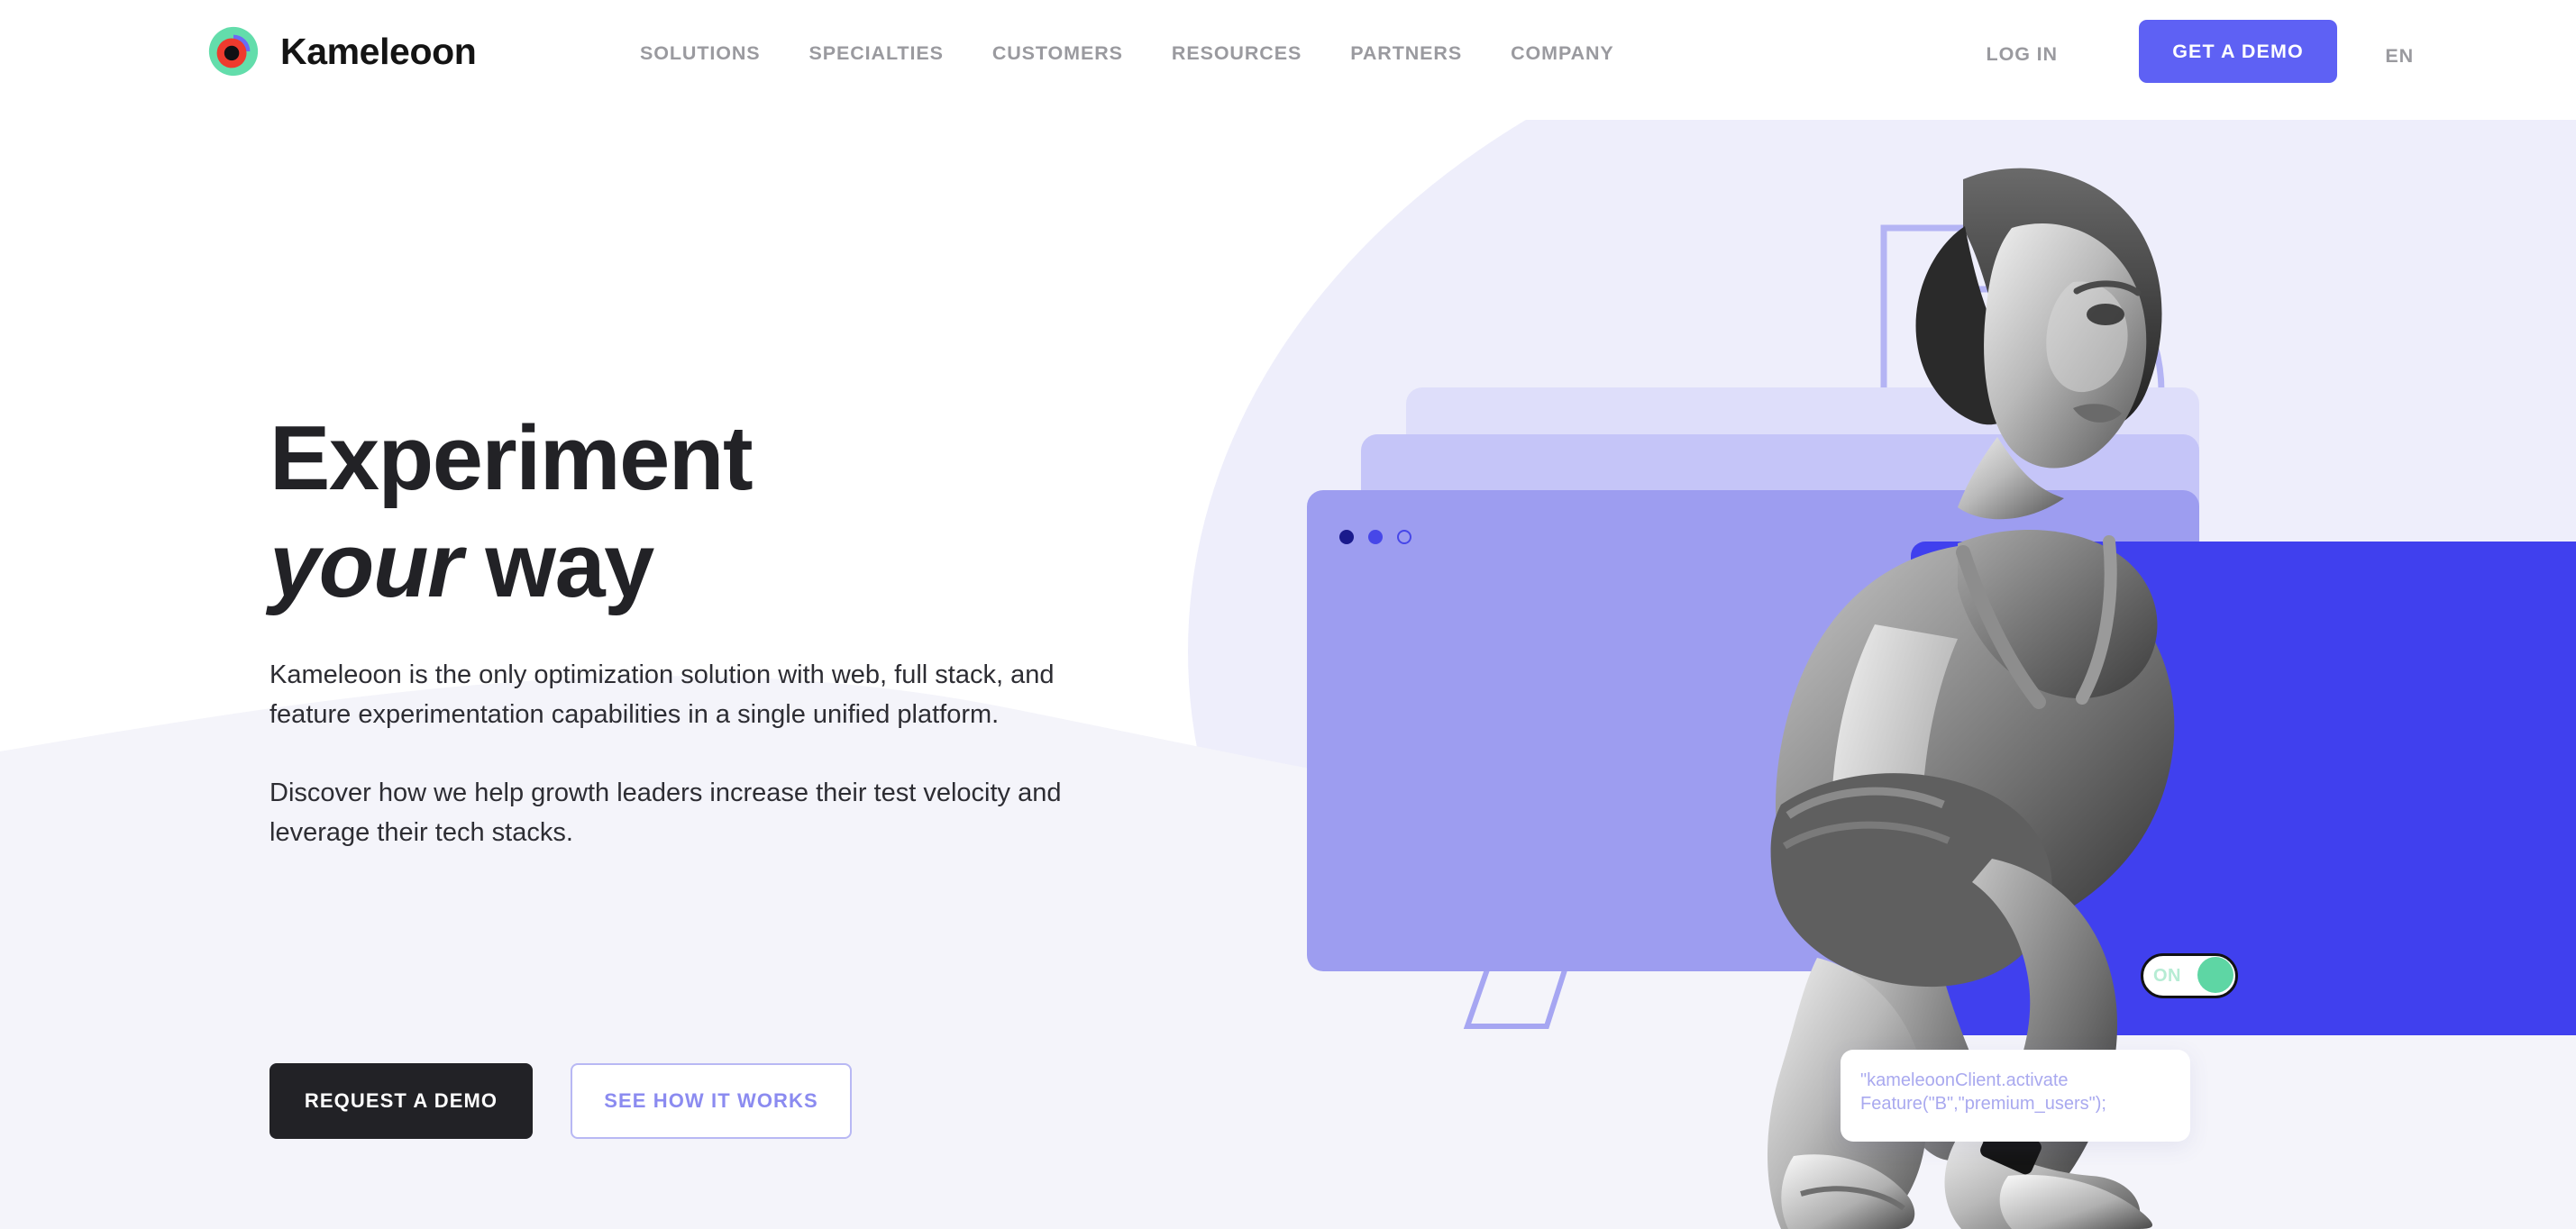 Image resolution: width=2576 pixels, height=1229 pixels. I want to click on window-dot-outline-icon, so click(1404, 537).